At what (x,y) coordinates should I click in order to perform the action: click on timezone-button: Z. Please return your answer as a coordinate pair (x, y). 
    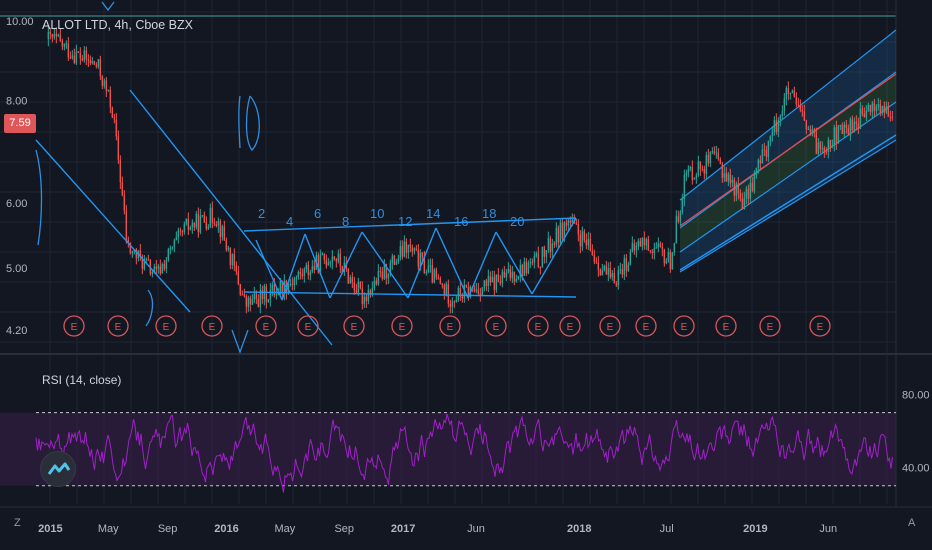
    Looking at the image, I should click on (17, 523).